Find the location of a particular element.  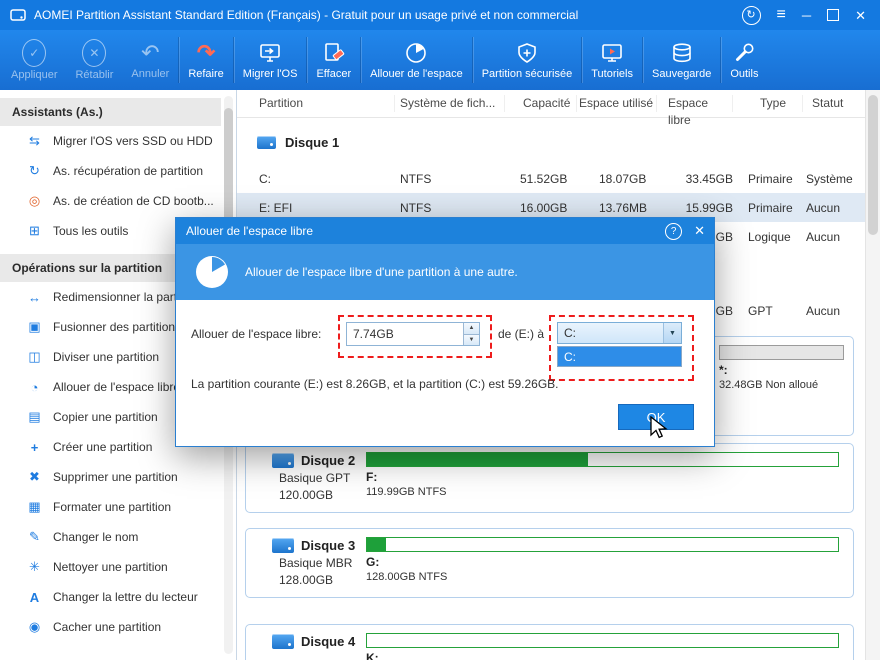

toolbar-migrer-os-button: Migrer l'OS is located at coordinates (270, 60).